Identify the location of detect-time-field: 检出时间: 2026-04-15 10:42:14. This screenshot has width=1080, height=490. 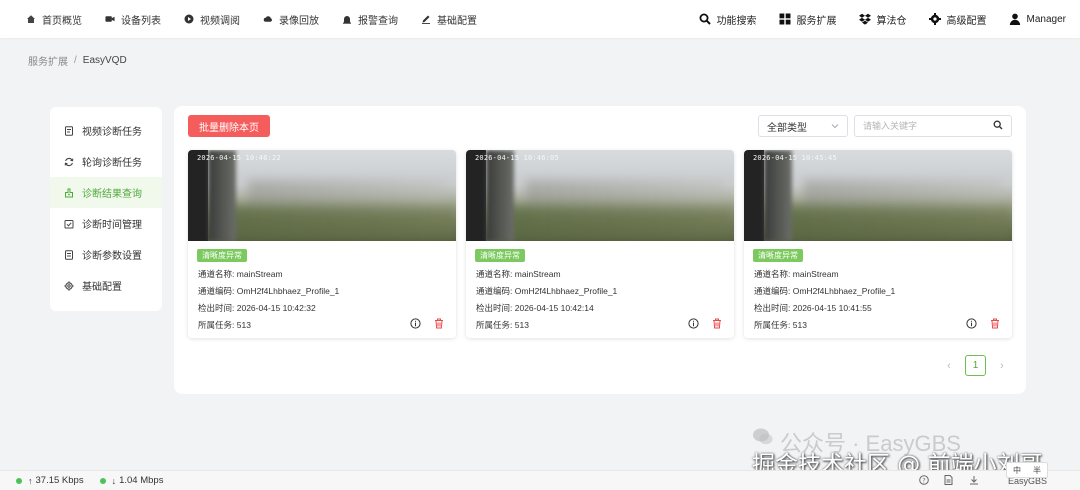
(535, 308).